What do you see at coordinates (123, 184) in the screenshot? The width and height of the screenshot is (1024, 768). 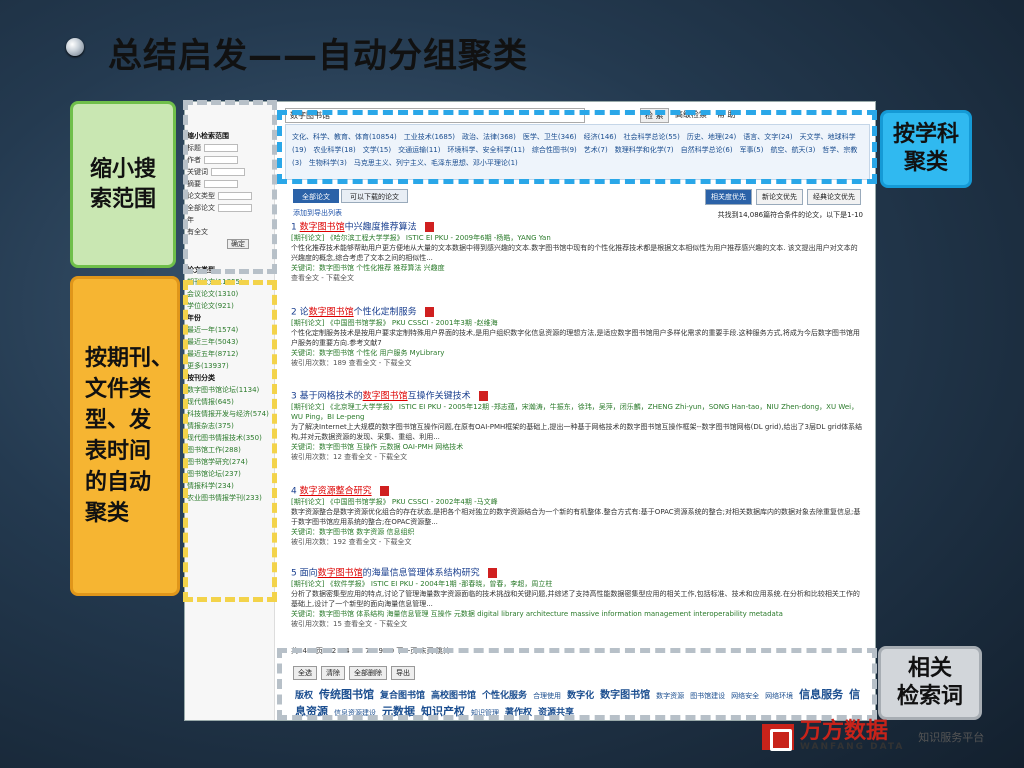 I see `callout-narrow-scope: 缩小搜 索范围` at bounding box center [123, 184].